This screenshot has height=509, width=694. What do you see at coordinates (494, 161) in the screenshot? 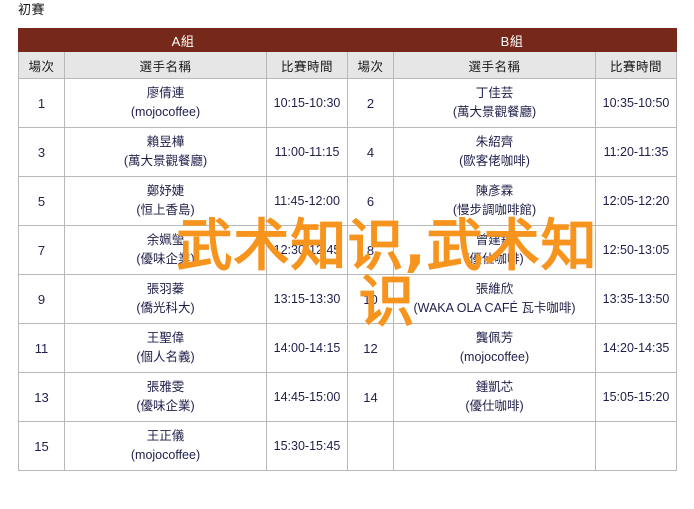
I see `player-affiliation: (歐客佬咖啡)` at bounding box center [494, 161].